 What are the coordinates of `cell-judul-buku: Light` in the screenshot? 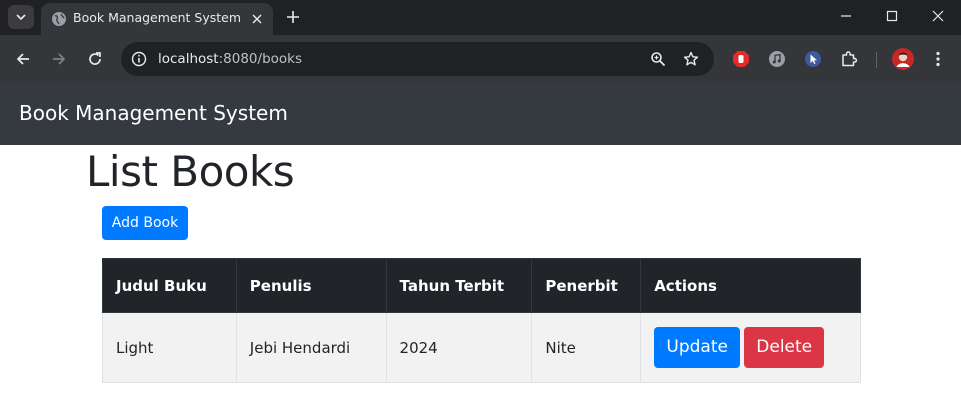 It's located at (169, 347).